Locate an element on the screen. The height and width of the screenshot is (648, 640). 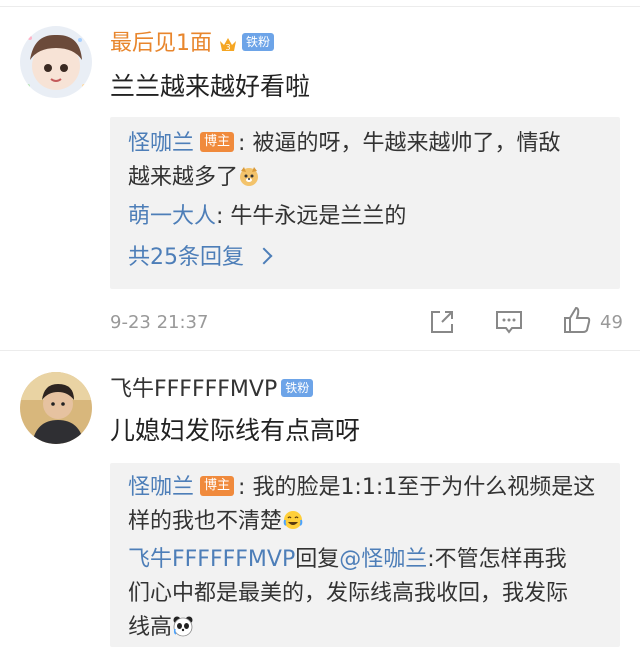
dog-emoji-icon is located at coordinates (249, 175).